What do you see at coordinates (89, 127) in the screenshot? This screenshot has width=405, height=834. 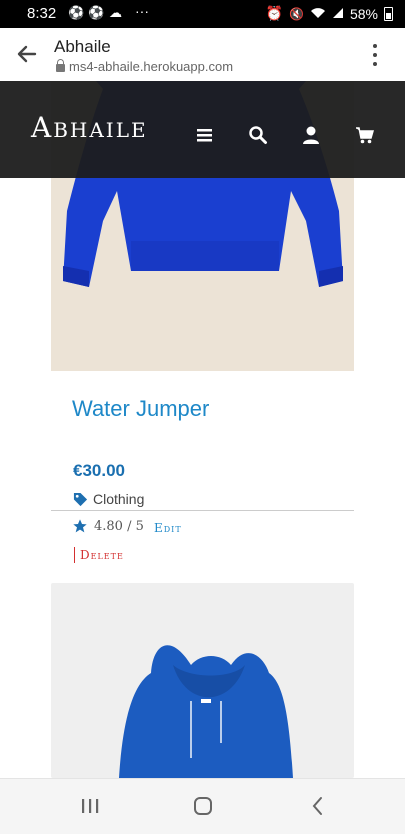 I see `site-logo: Abhaile` at bounding box center [89, 127].